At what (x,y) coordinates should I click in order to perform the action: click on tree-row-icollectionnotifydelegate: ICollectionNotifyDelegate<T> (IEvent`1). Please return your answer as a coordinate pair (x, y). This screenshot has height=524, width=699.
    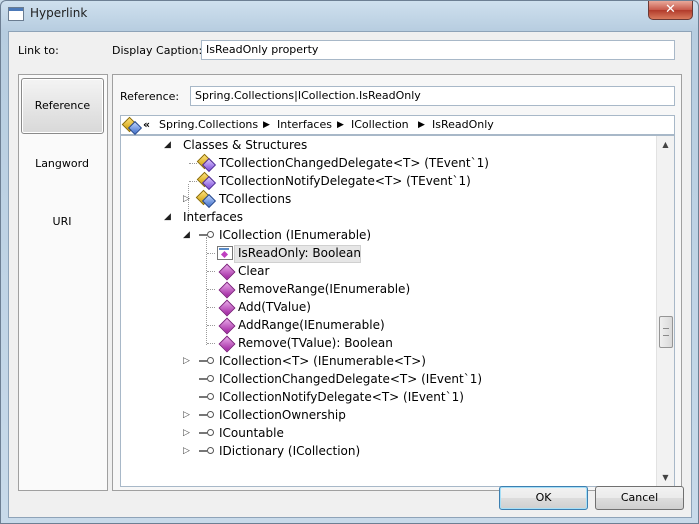
    Looking at the image, I should click on (389, 397).